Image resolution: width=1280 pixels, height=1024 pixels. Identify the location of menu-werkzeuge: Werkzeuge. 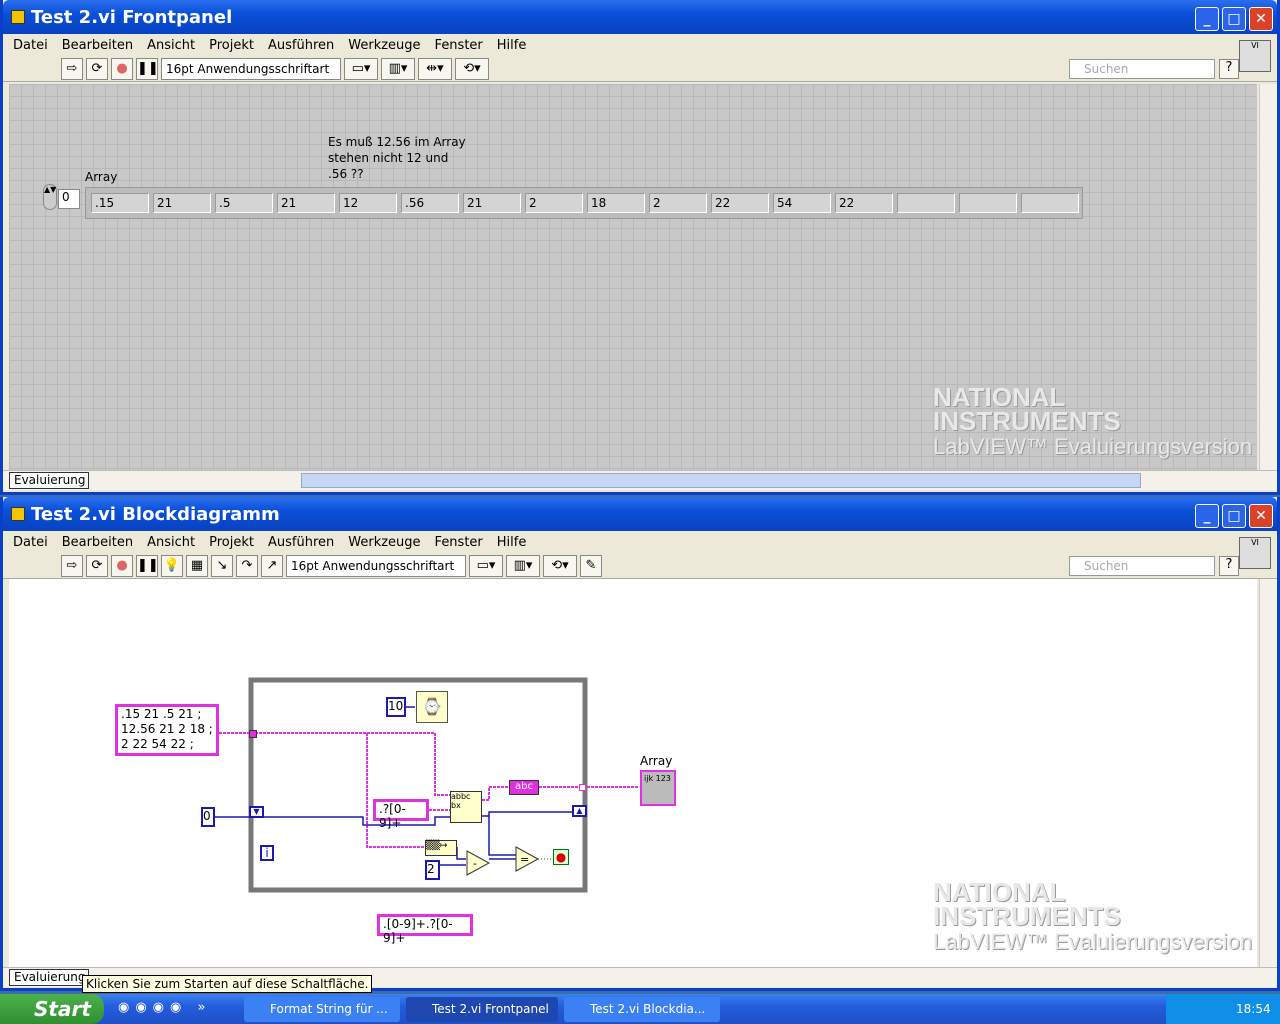
(384, 45).